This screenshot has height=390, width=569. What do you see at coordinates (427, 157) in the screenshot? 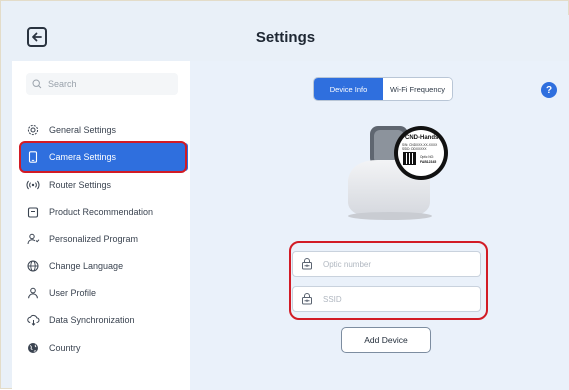
I see `optic-no-label: Optic NO:` at bounding box center [427, 157].